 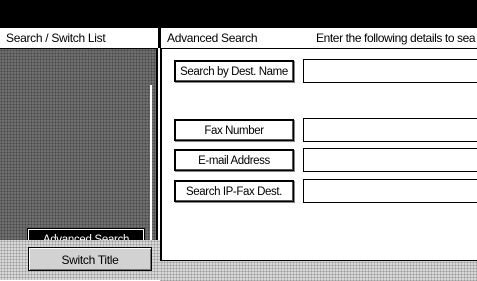 What do you see at coordinates (151, 175) in the screenshot?
I see `panel-divider` at bounding box center [151, 175].